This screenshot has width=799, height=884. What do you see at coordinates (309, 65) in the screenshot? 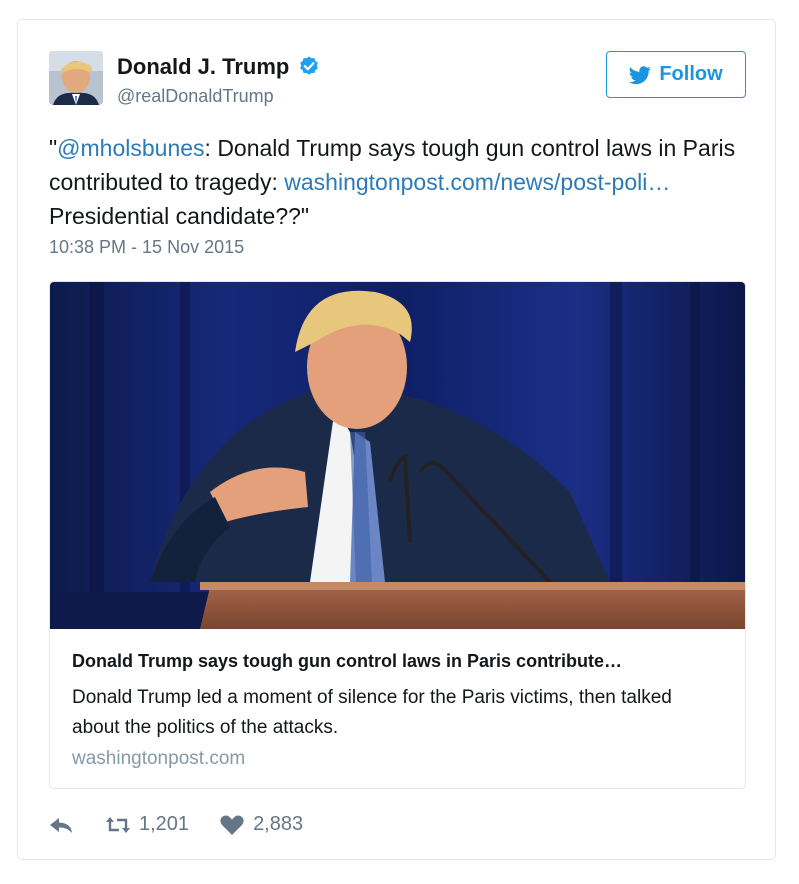
I see `verified-badge-icon` at bounding box center [309, 65].